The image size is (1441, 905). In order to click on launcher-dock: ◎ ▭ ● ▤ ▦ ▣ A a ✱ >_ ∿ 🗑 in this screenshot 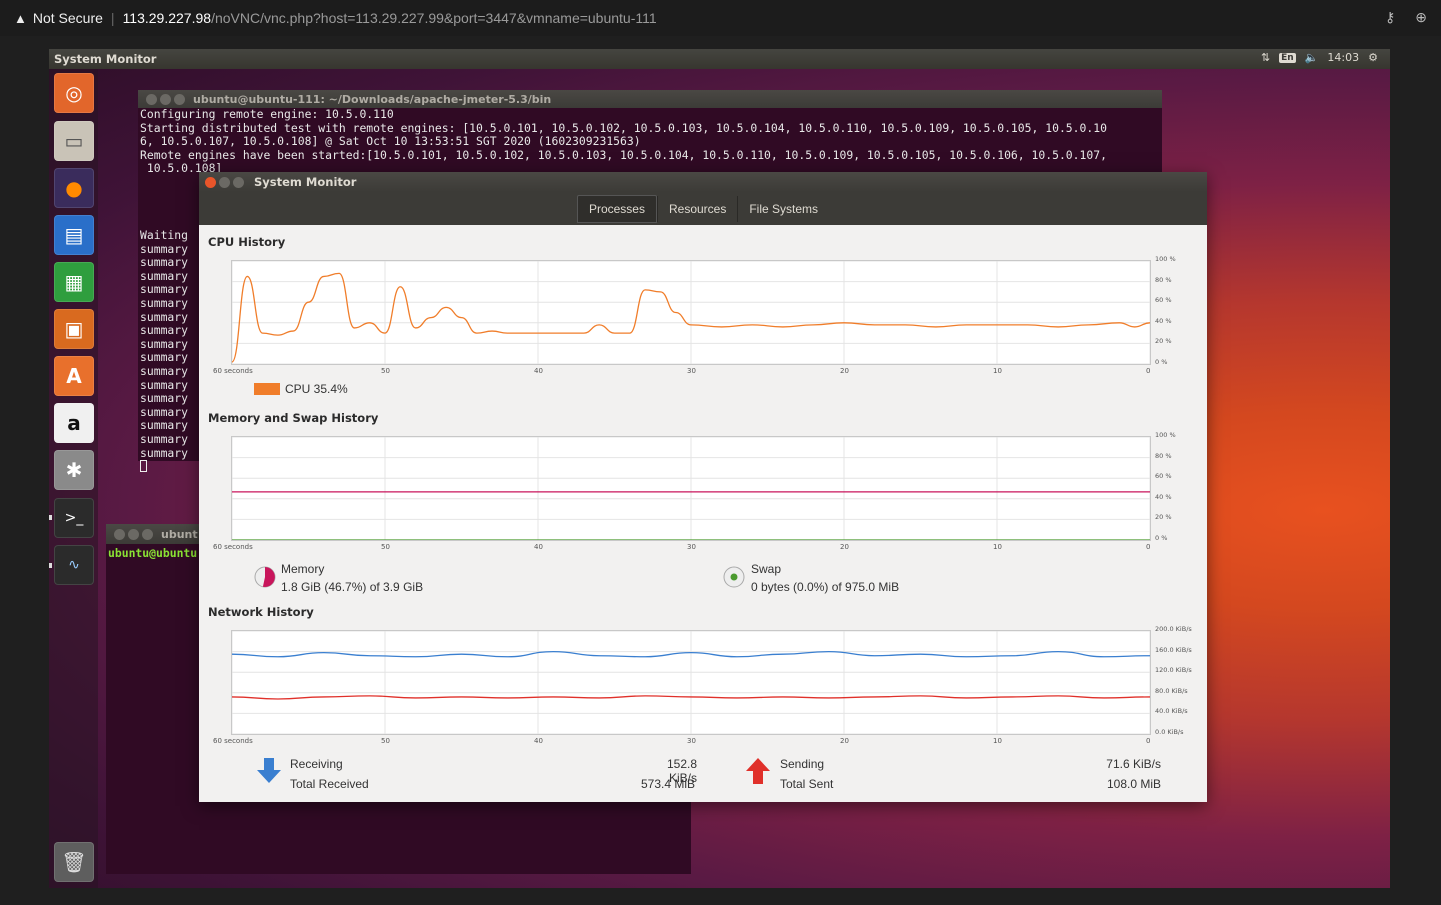, I will do `click(73, 478)`.